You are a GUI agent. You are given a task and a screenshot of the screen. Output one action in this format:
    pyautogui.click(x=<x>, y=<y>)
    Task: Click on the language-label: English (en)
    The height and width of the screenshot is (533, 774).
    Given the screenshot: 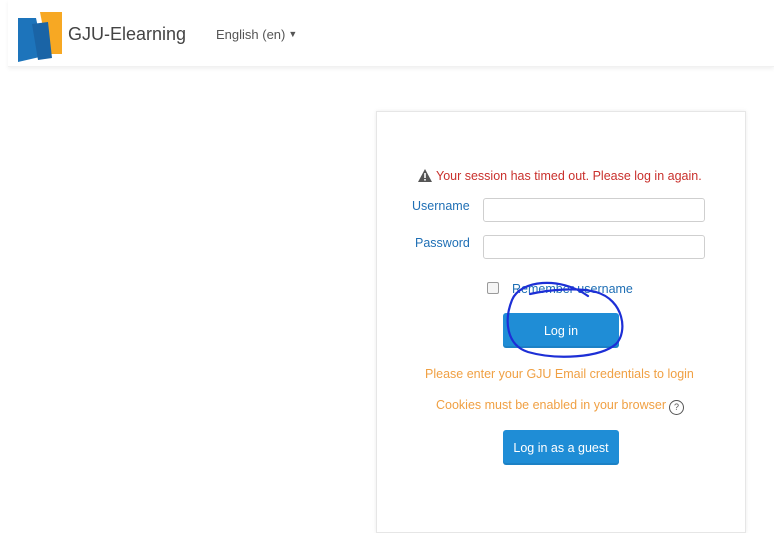 What is the action you would take?
    pyautogui.click(x=251, y=34)
    